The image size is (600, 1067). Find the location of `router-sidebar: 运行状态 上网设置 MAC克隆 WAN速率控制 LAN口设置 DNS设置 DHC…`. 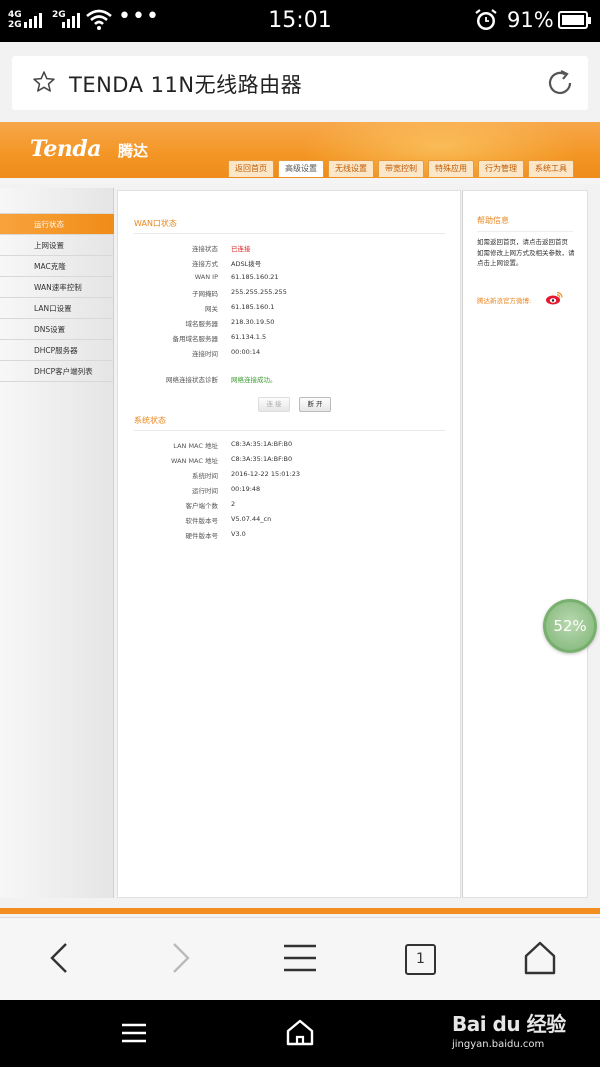

router-sidebar: 运行状态 上网设置 MAC克隆 WAN速率控制 LAN口设置 DNS设置 DHC… is located at coordinates (57, 543).